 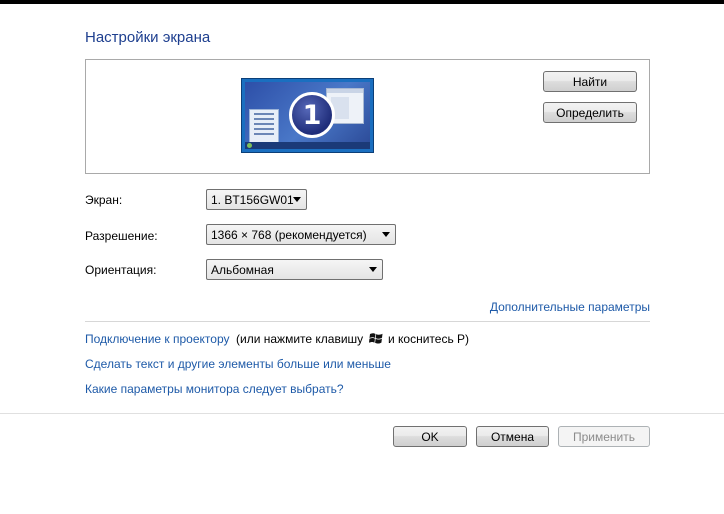 I want to click on orientation-label: Ориентация:, so click(x=121, y=270).